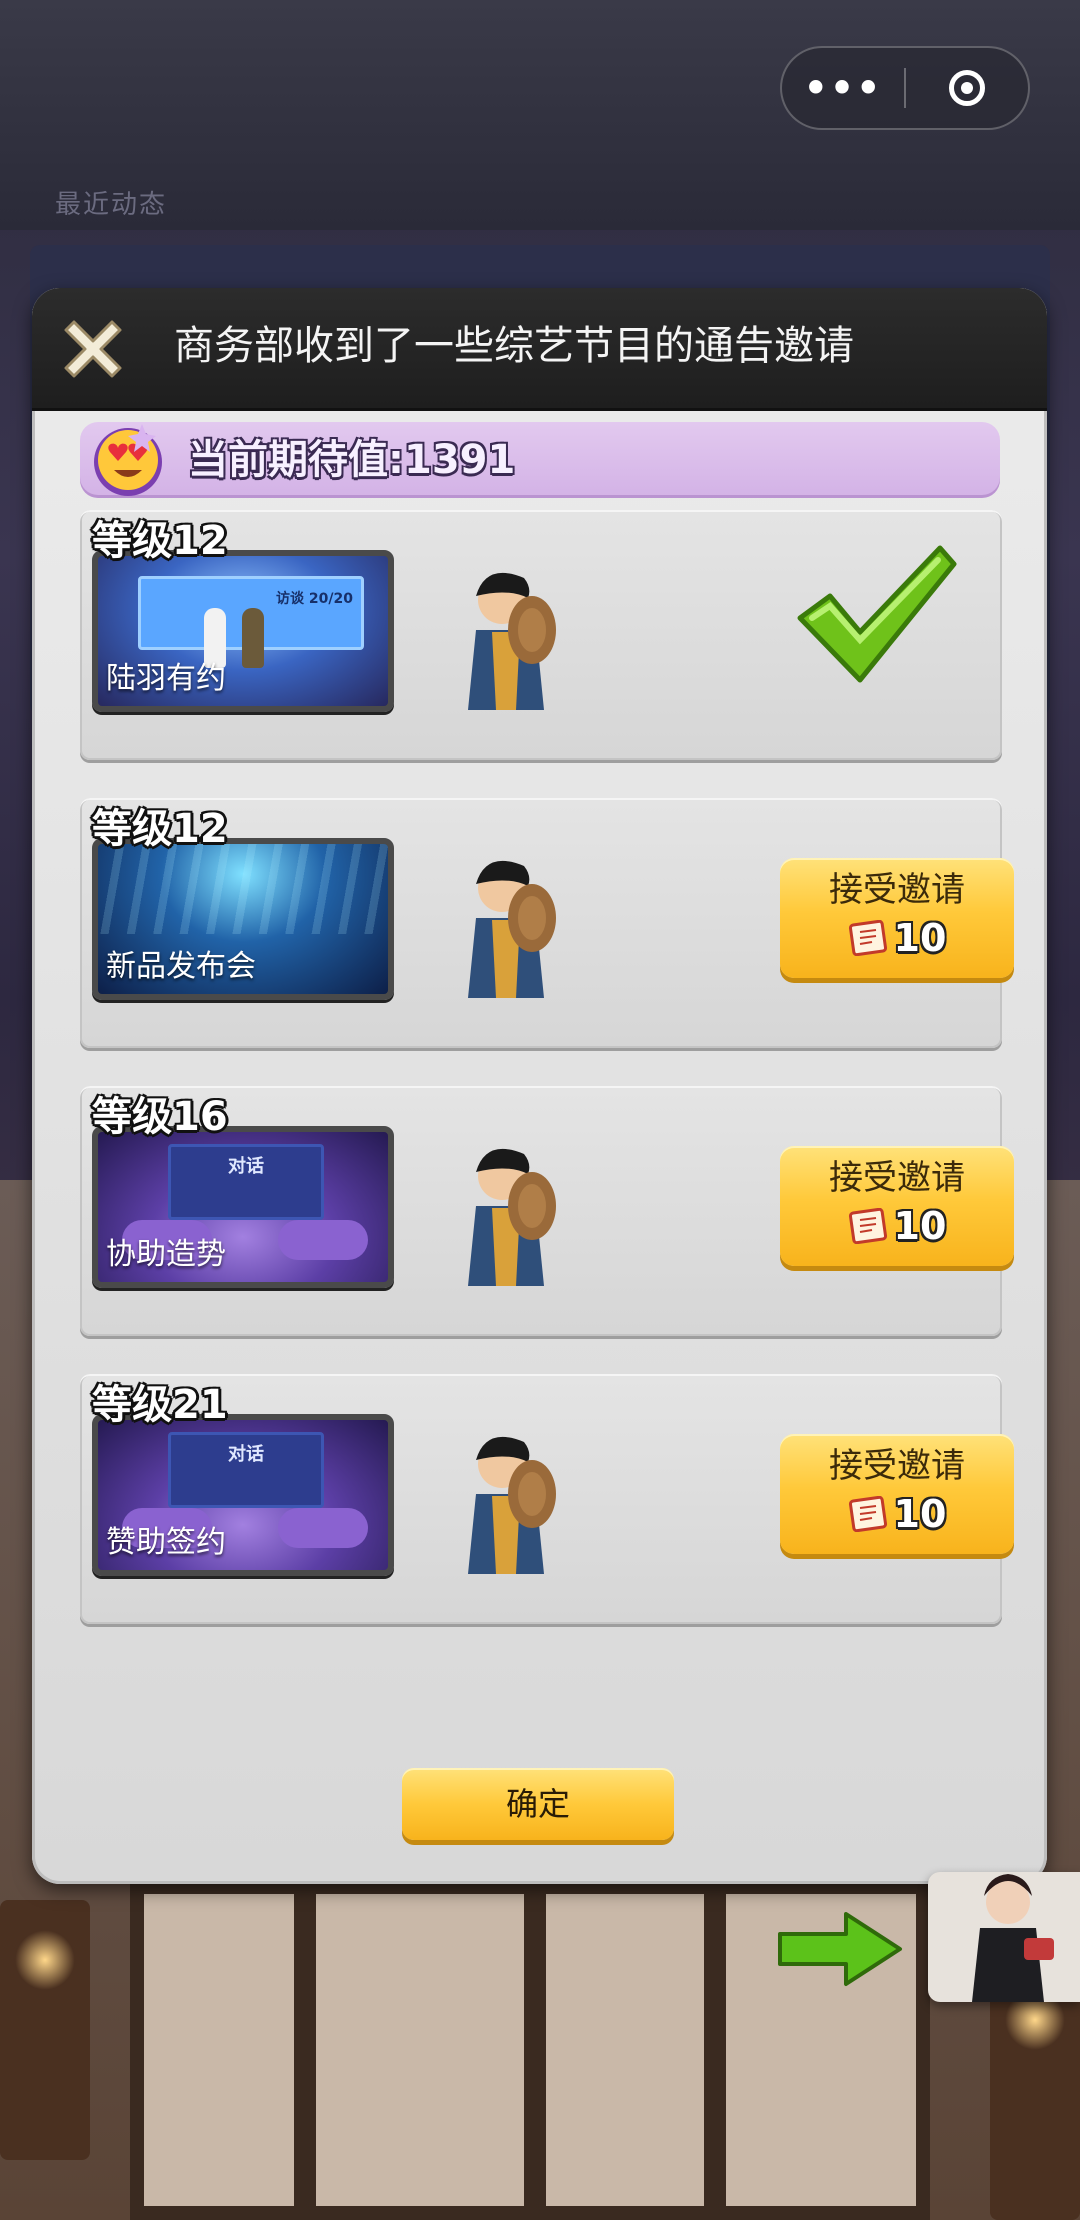 Image resolution: width=1080 pixels, height=2220 pixels. Describe the element at coordinates (877, 614) in the screenshot. I see `check-icon` at that location.